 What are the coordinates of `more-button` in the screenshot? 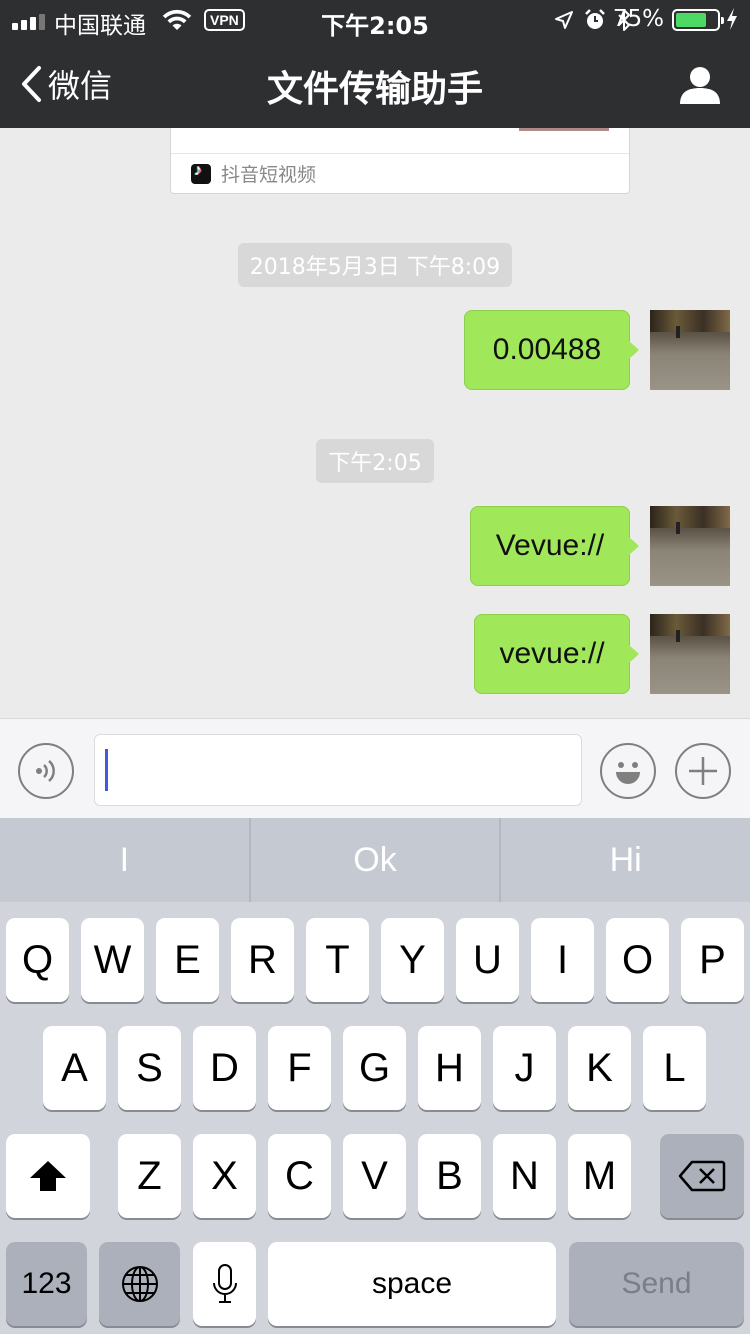 It's located at (703, 771).